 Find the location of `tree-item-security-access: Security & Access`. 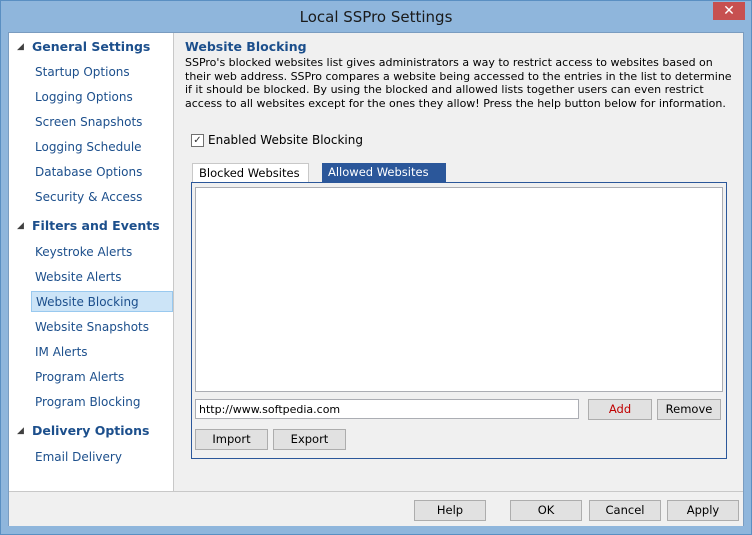

tree-item-security-access: Security & Access is located at coordinates (102, 197).